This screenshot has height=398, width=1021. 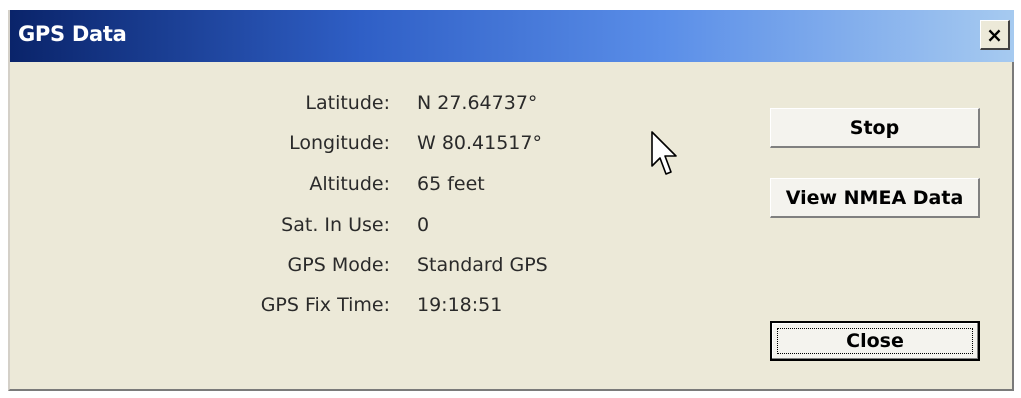 What do you see at coordinates (349, 184) in the screenshot?
I see `altitude-label: Altitude:` at bounding box center [349, 184].